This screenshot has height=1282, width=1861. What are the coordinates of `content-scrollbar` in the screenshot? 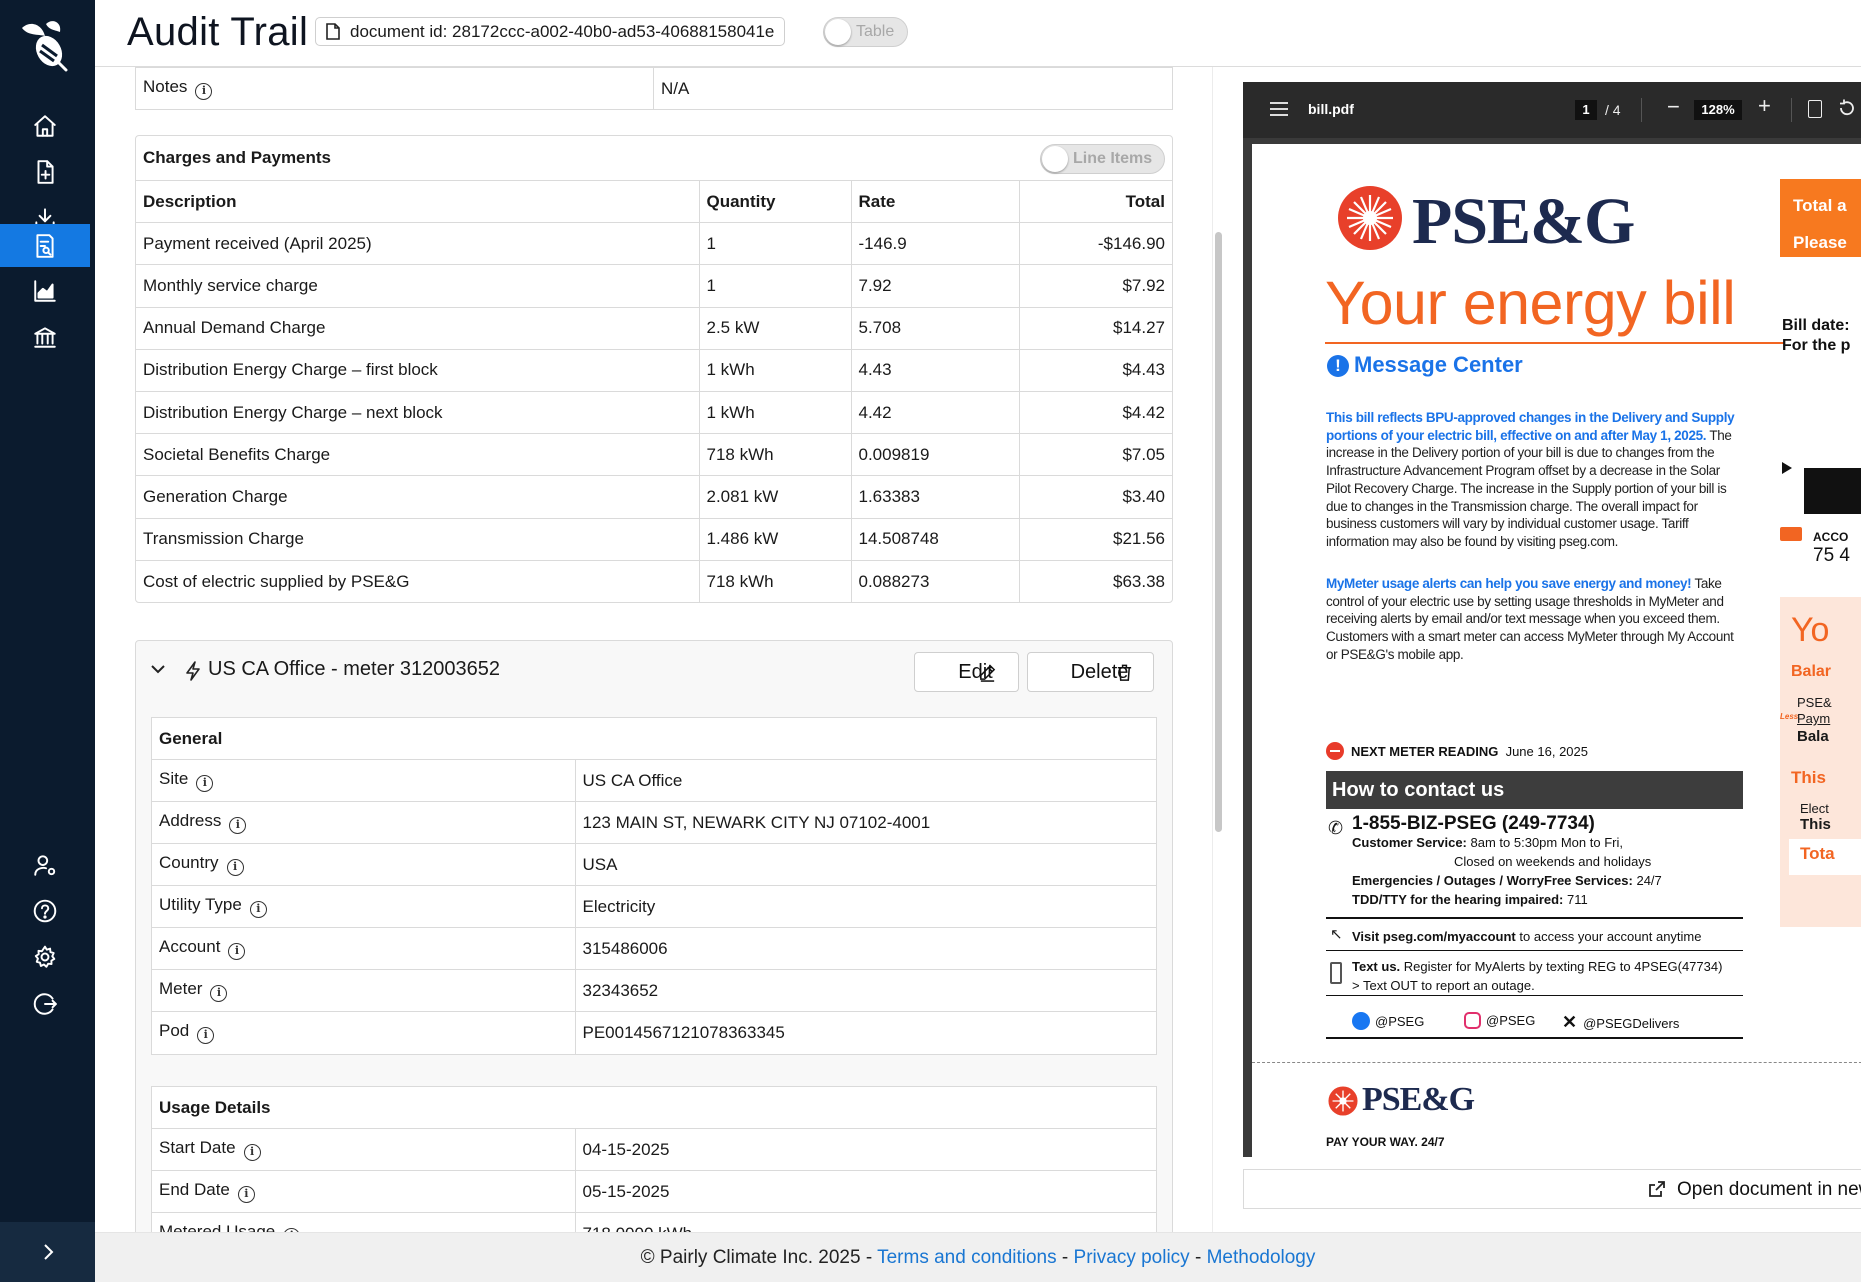 It's located at (1217, 649).